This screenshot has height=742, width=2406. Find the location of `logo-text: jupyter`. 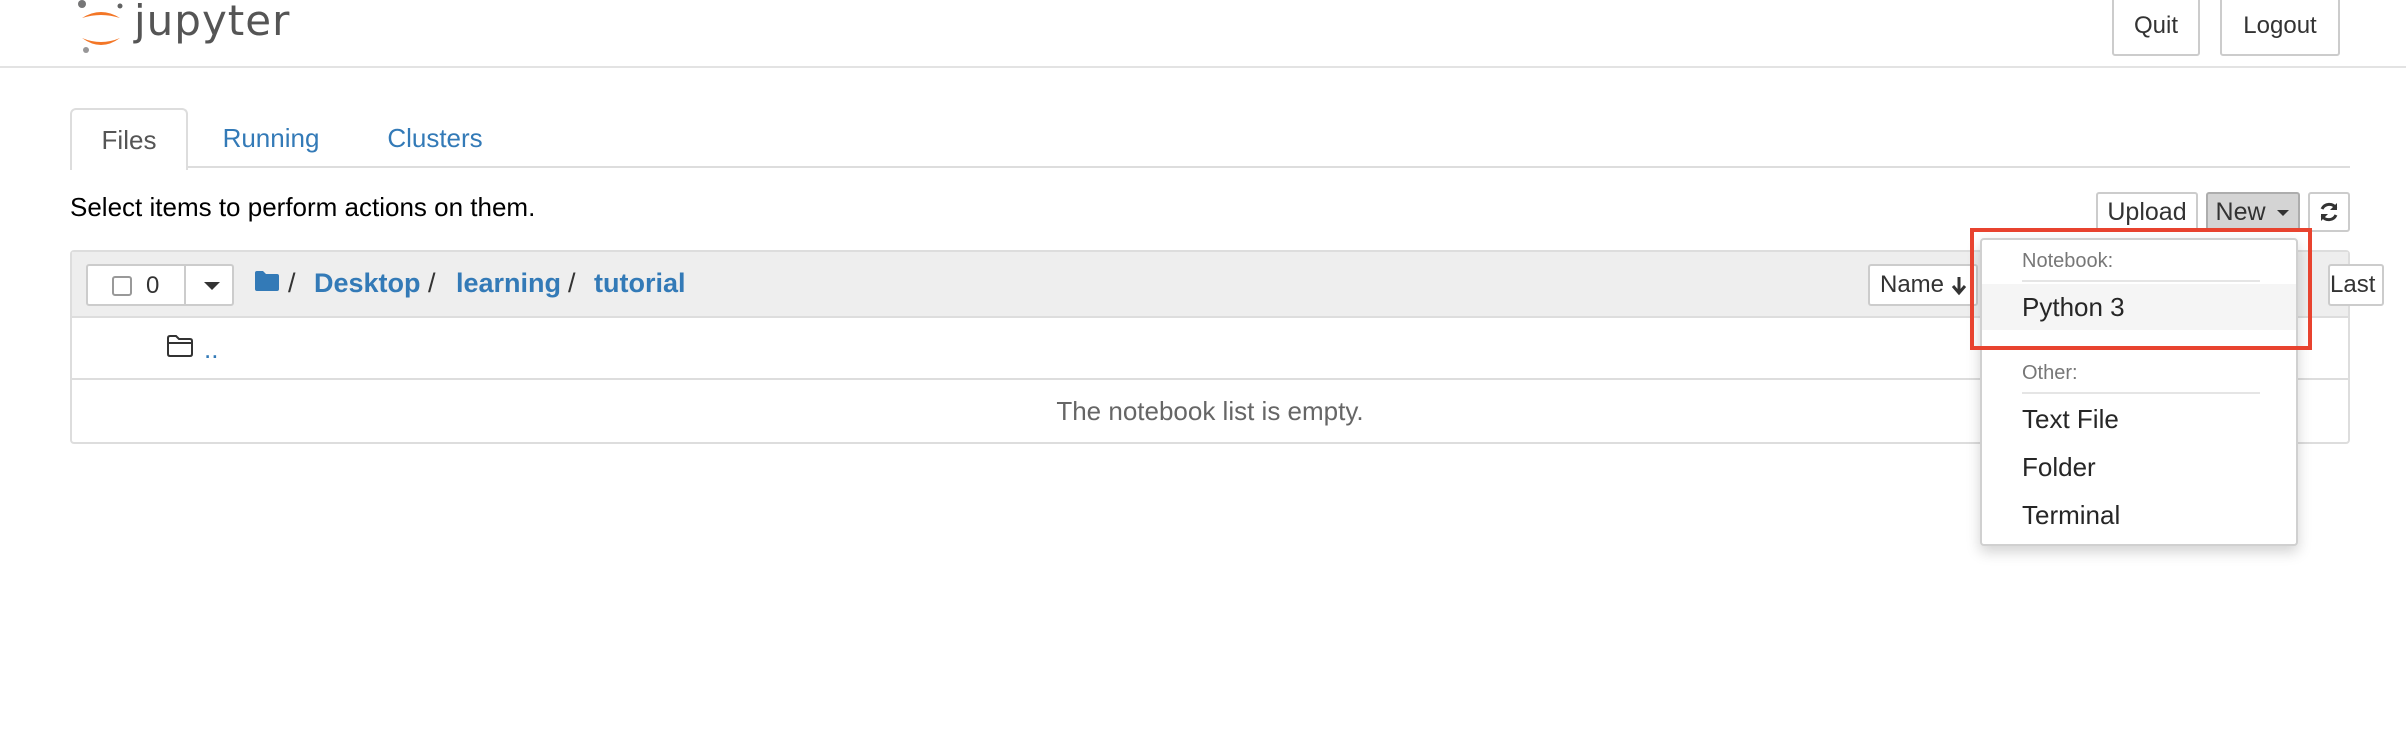

logo-text: jupyter is located at coordinates (212, 22).